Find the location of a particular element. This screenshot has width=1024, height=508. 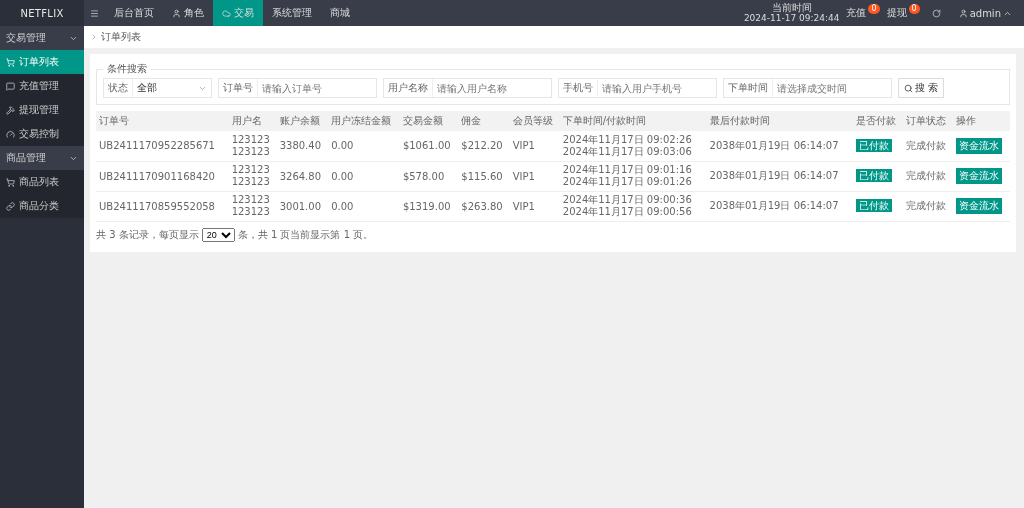

gauge-icon is located at coordinates (10, 134).